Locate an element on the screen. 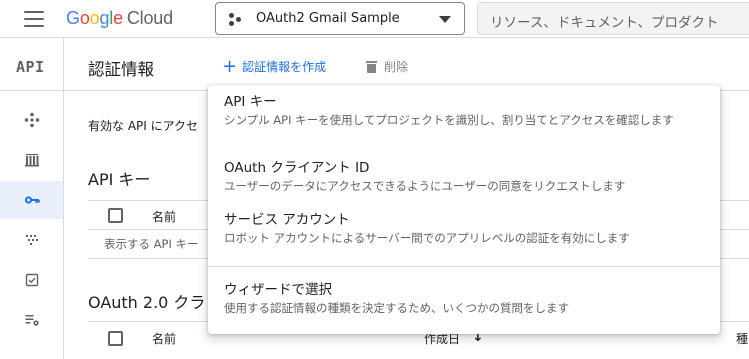 Image resolution: width=749 pixels, height=359 pixels. page-title: 認証情報 is located at coordinates (121, 69).